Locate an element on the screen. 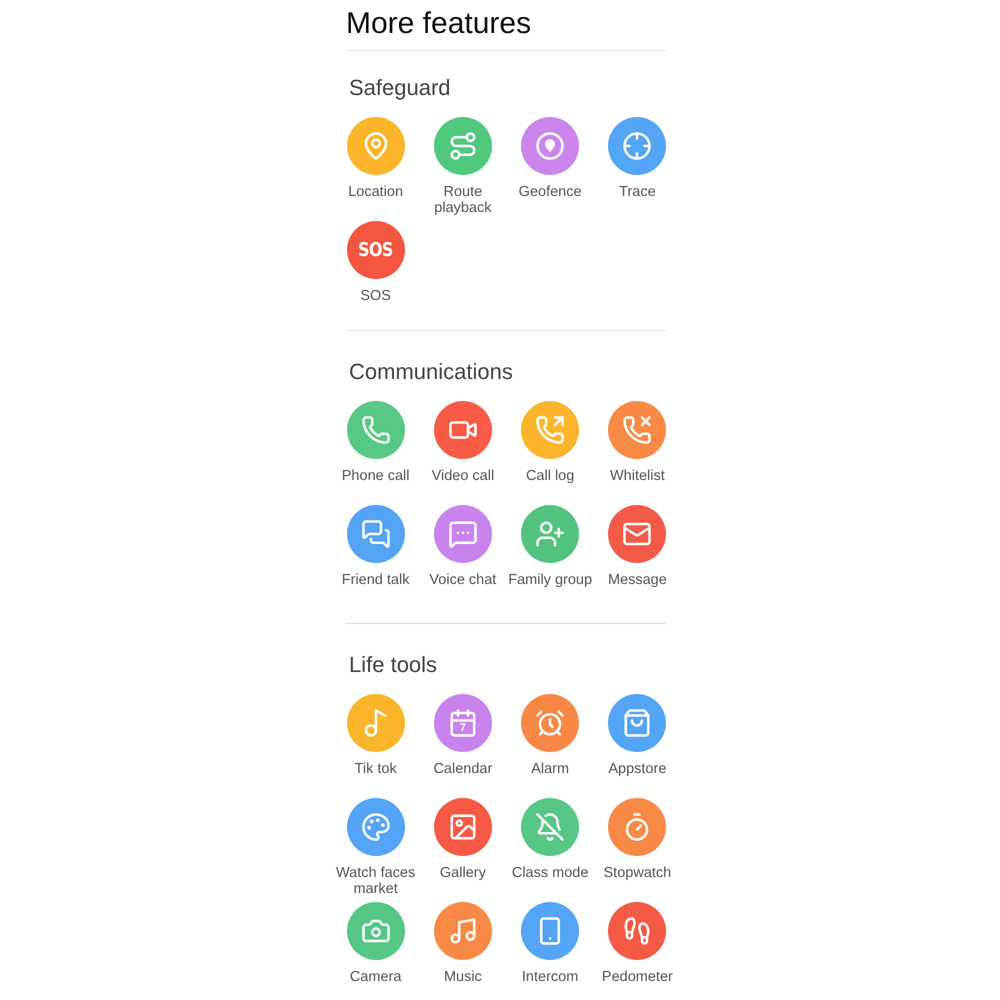 The image size is (1000, 1000). feature-button: Location is located at coordinates (375, 158).